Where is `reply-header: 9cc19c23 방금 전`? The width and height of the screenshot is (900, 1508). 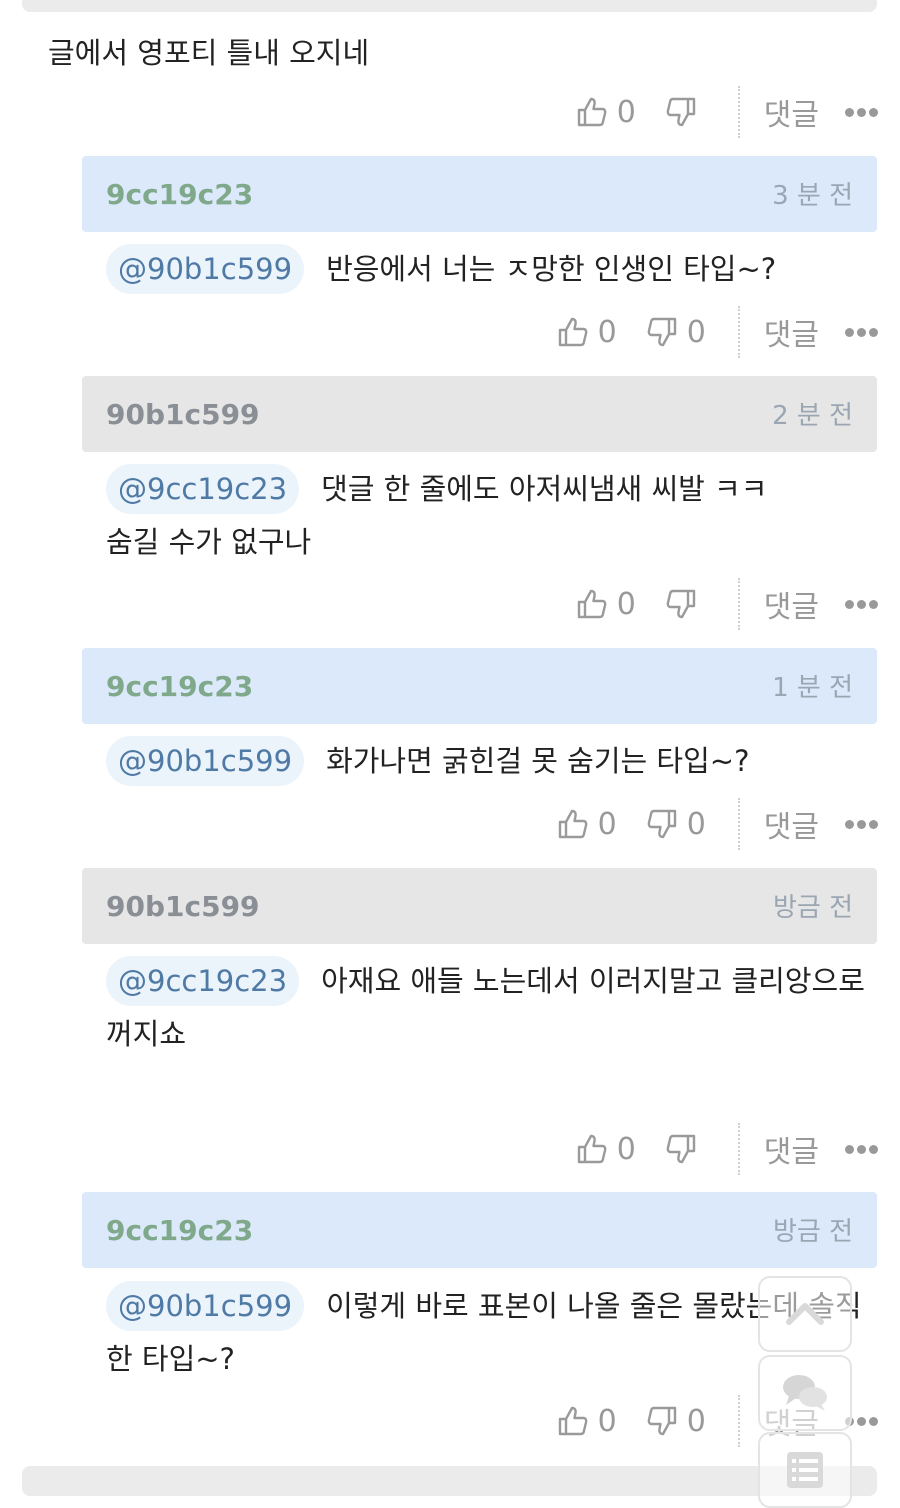
reply-header: 9cc19c23 방금 전 is located at coordinates (479, 1230).